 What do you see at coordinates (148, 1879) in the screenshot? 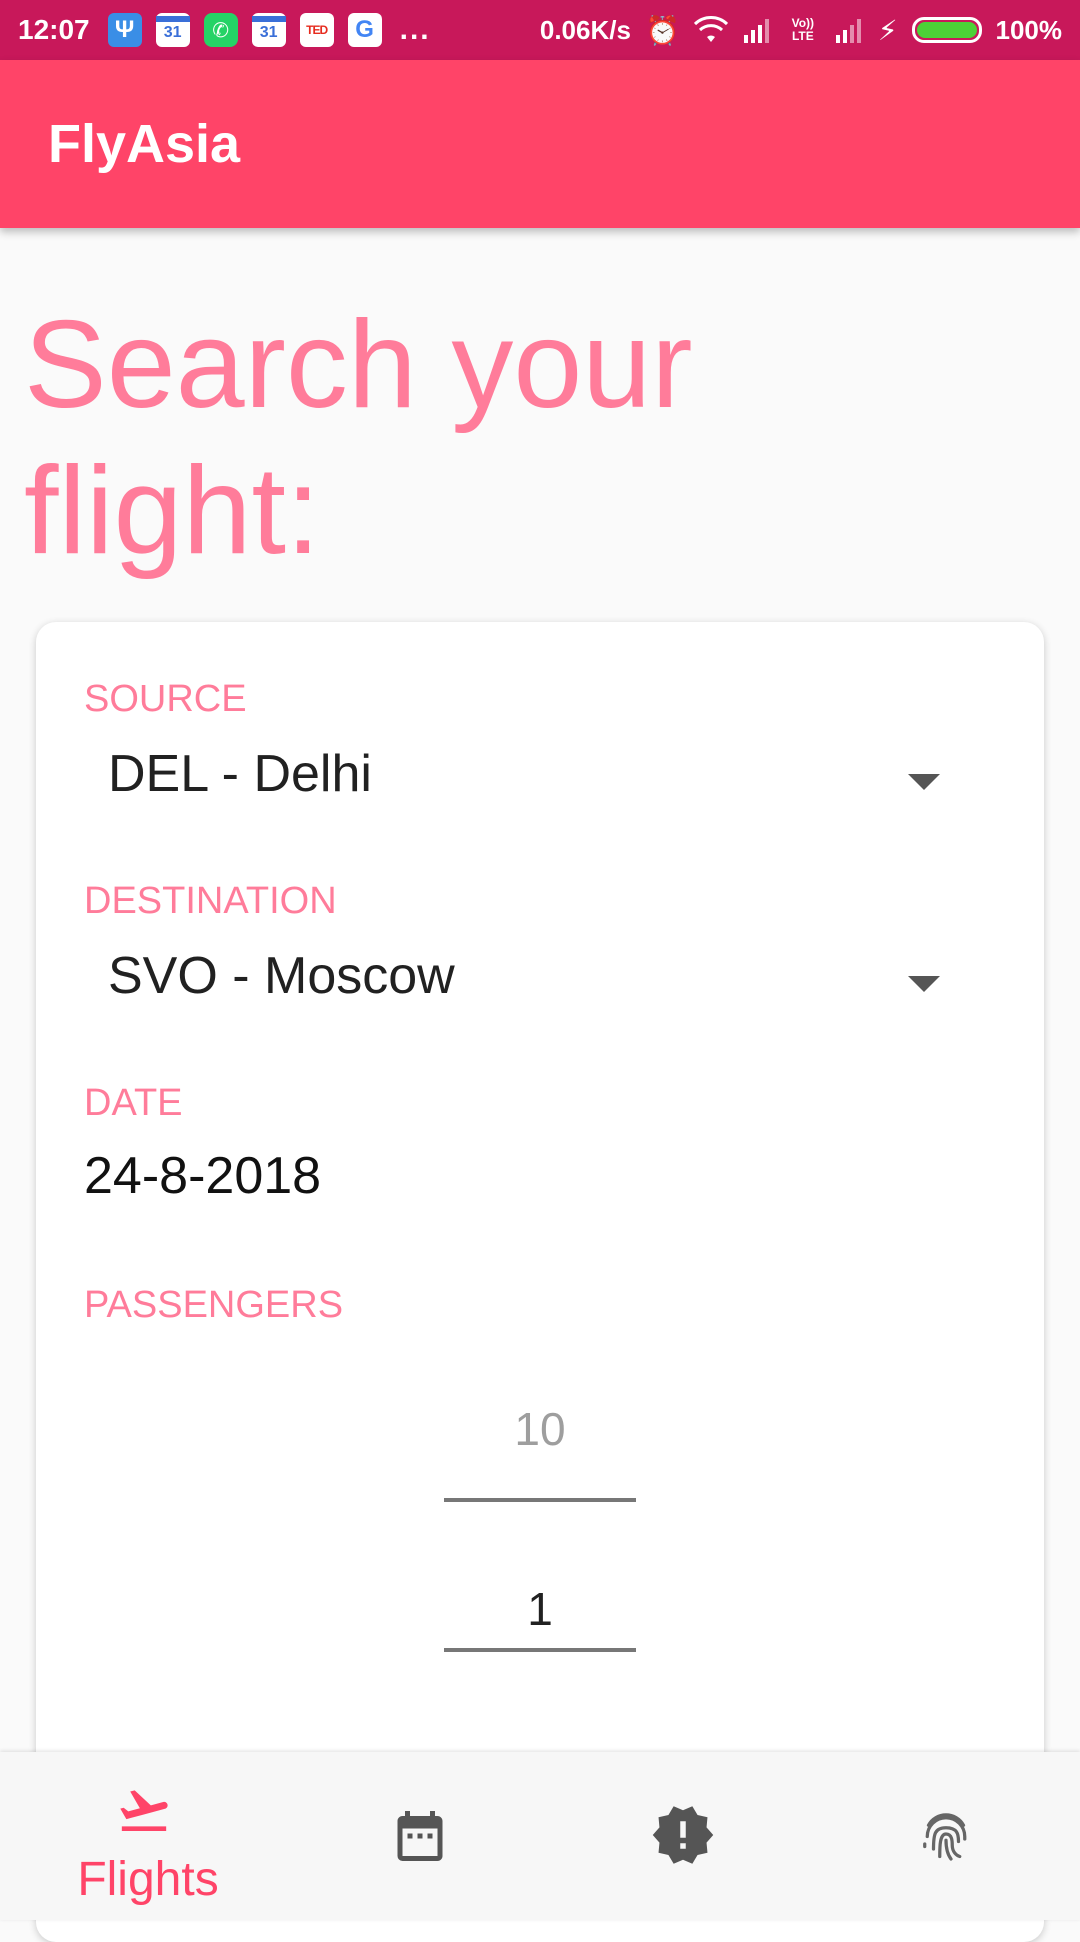
I see `nav-label-flights: Flights` at bounding box center [148, 1879].